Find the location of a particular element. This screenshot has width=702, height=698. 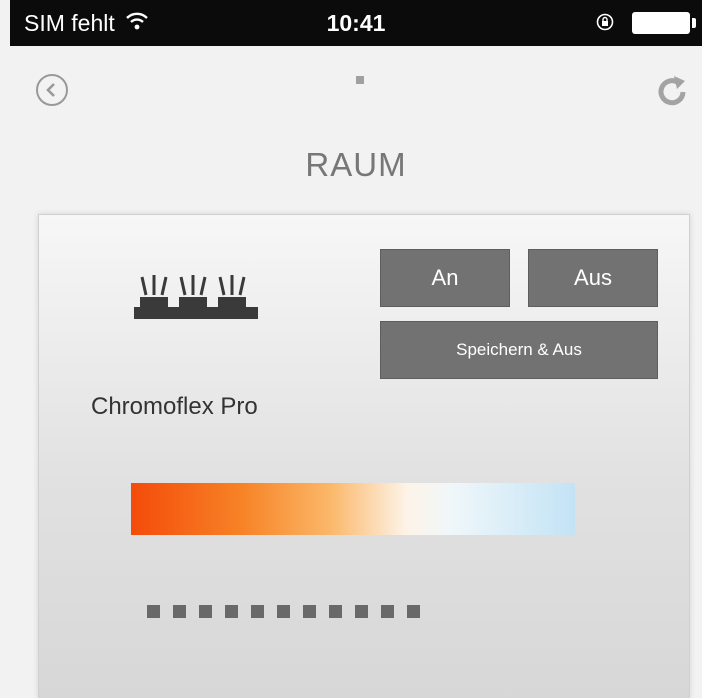

status-bar: SIM fehlt 10:41 is located at coordinates (356, 23).